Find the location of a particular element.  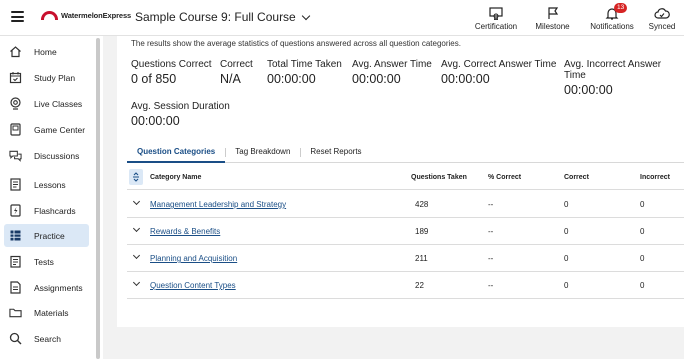

sidebar-item-label: Tests is located at coordinates (44, 261).